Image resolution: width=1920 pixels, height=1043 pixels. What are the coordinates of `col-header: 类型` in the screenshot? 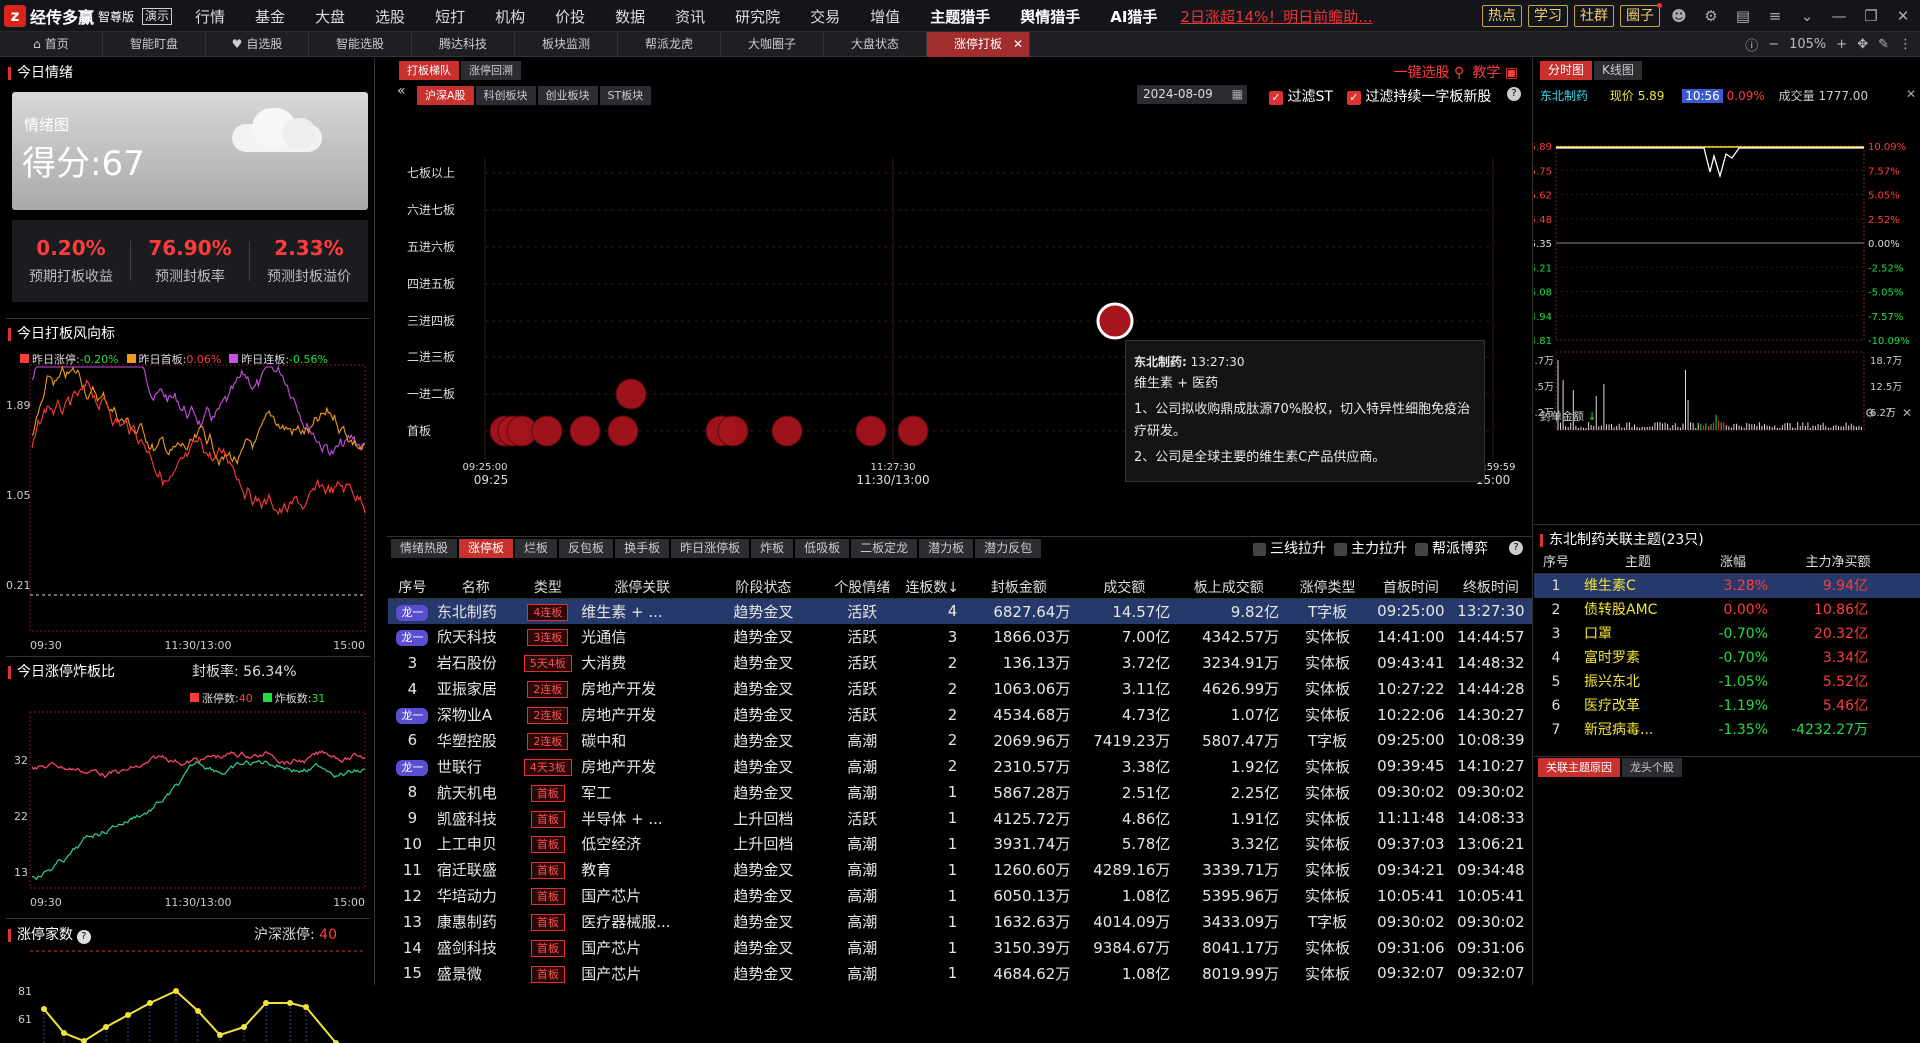 It's located at (548, 587).